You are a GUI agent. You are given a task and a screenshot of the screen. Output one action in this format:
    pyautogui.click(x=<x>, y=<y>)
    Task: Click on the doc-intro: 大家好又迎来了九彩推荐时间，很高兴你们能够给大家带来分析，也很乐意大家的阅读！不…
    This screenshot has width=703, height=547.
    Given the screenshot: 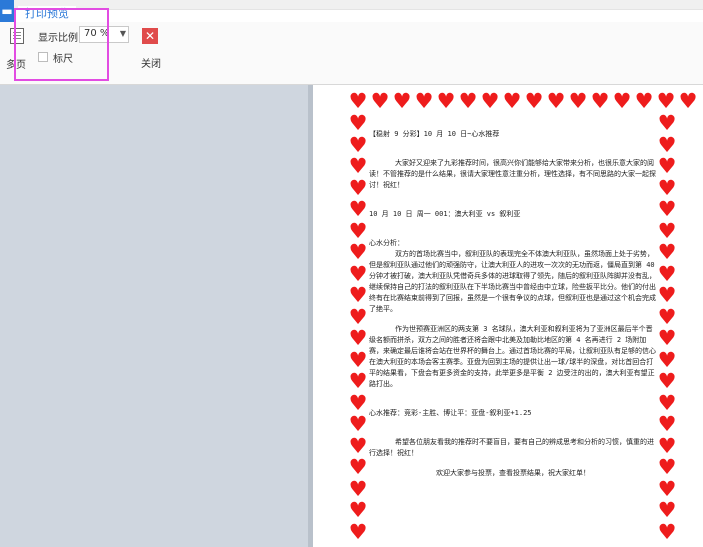 What is the action you would take?
    pyautogui.click(x=512, y=174)
    